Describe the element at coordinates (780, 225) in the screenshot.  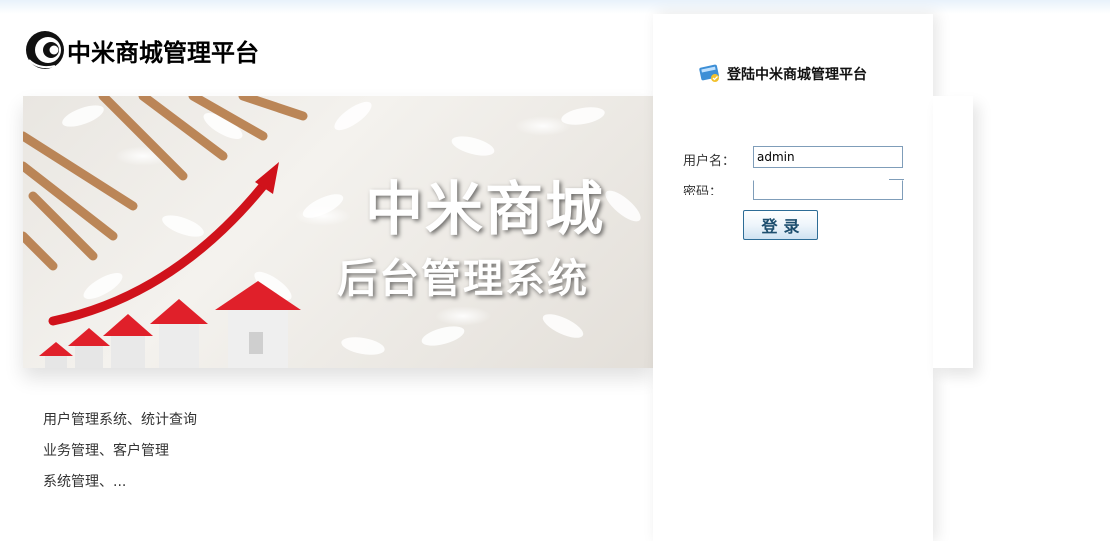
I see `login-button: 登录` at that location.